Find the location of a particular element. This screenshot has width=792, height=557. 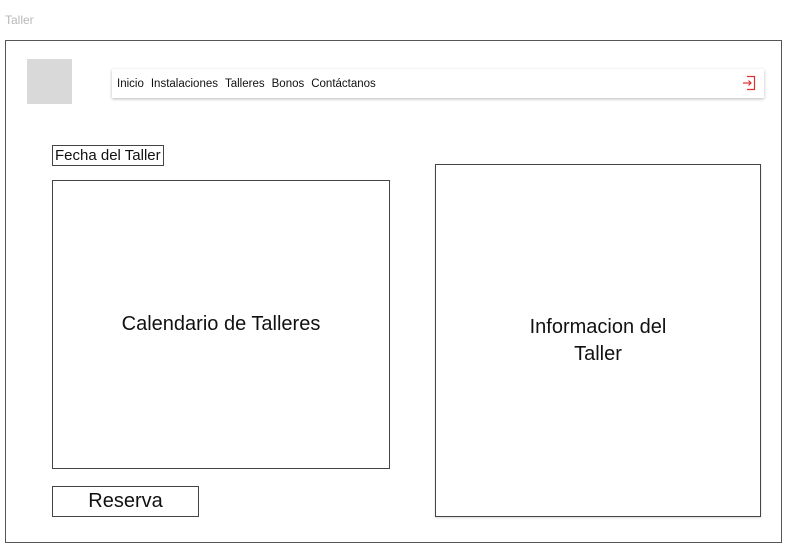

logout-icon is located at coordinates (749, 83).